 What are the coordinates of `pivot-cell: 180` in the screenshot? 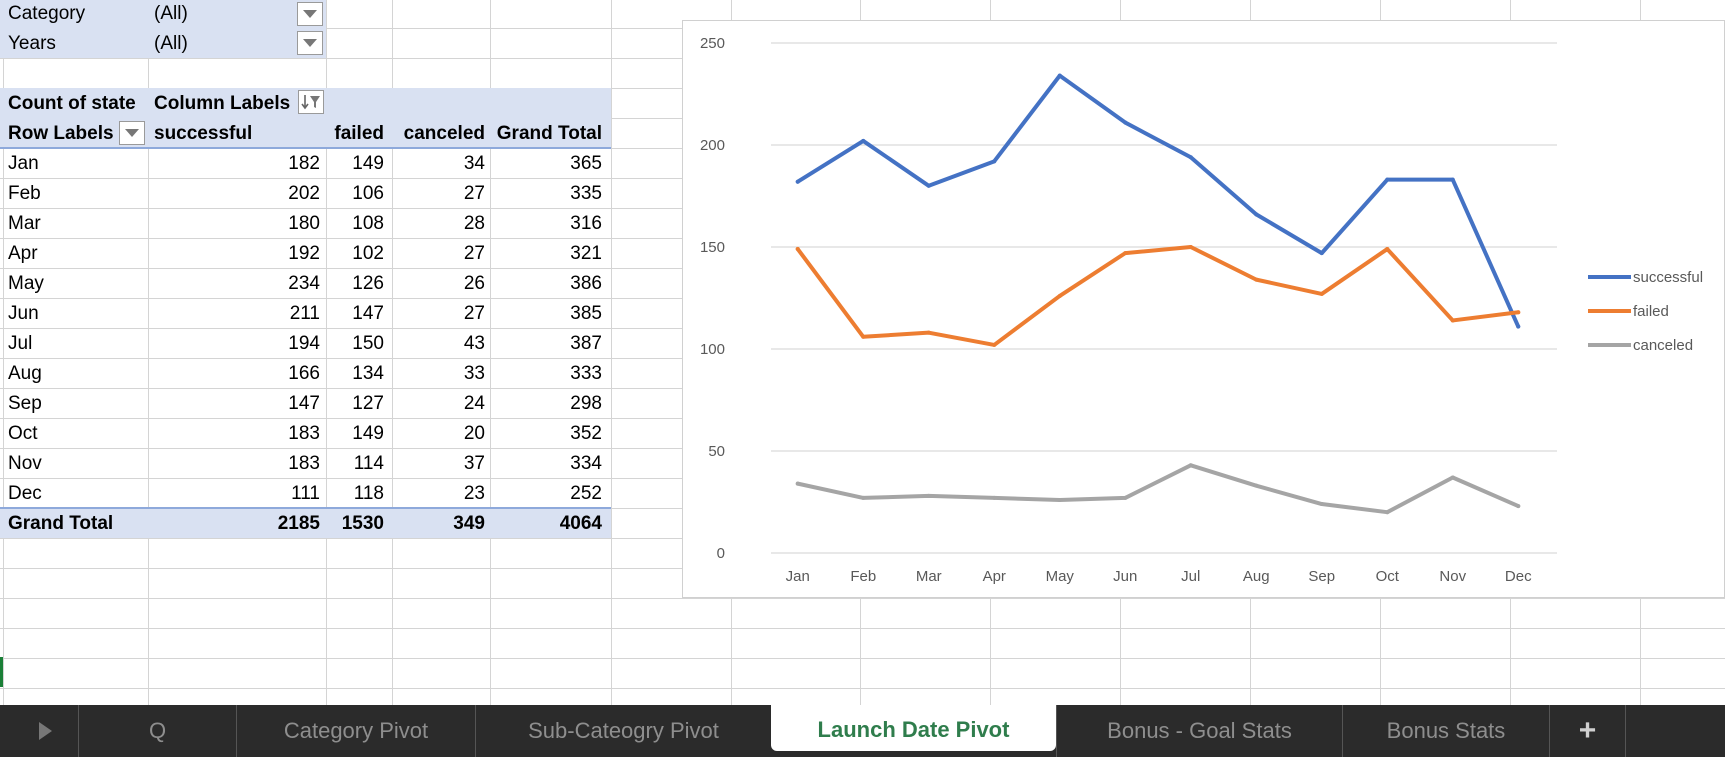 It's located at (304, 223).